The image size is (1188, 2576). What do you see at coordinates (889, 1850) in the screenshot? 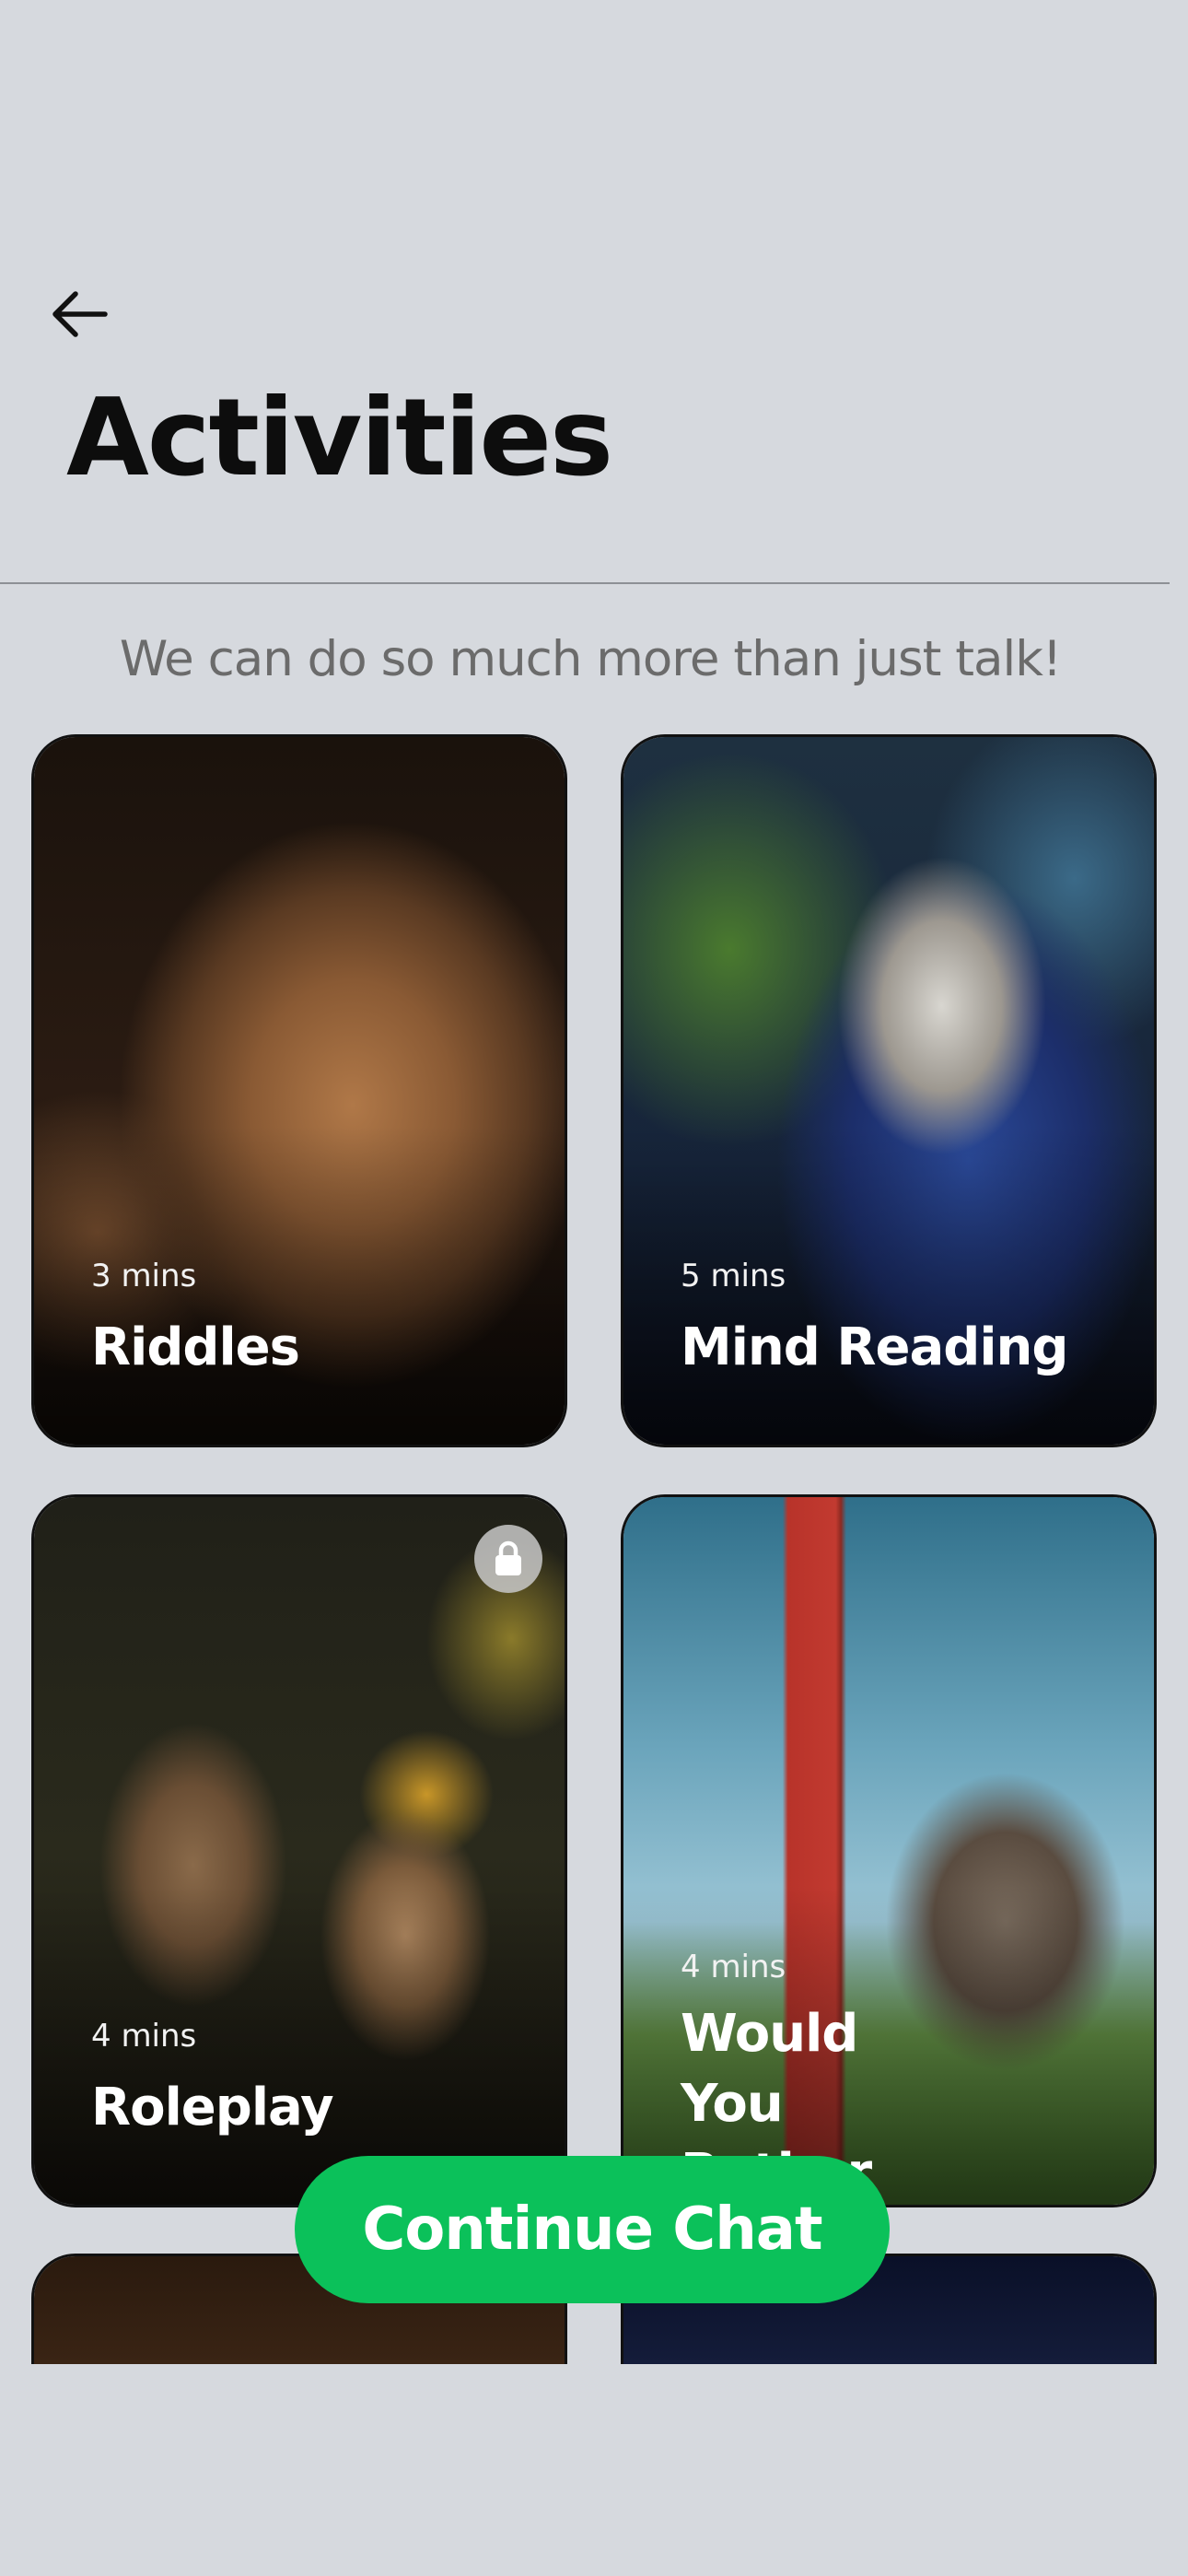
I see `activity-card-would-you-rather: 4 mins Would You Rather` at bounding box center [889, 1850].